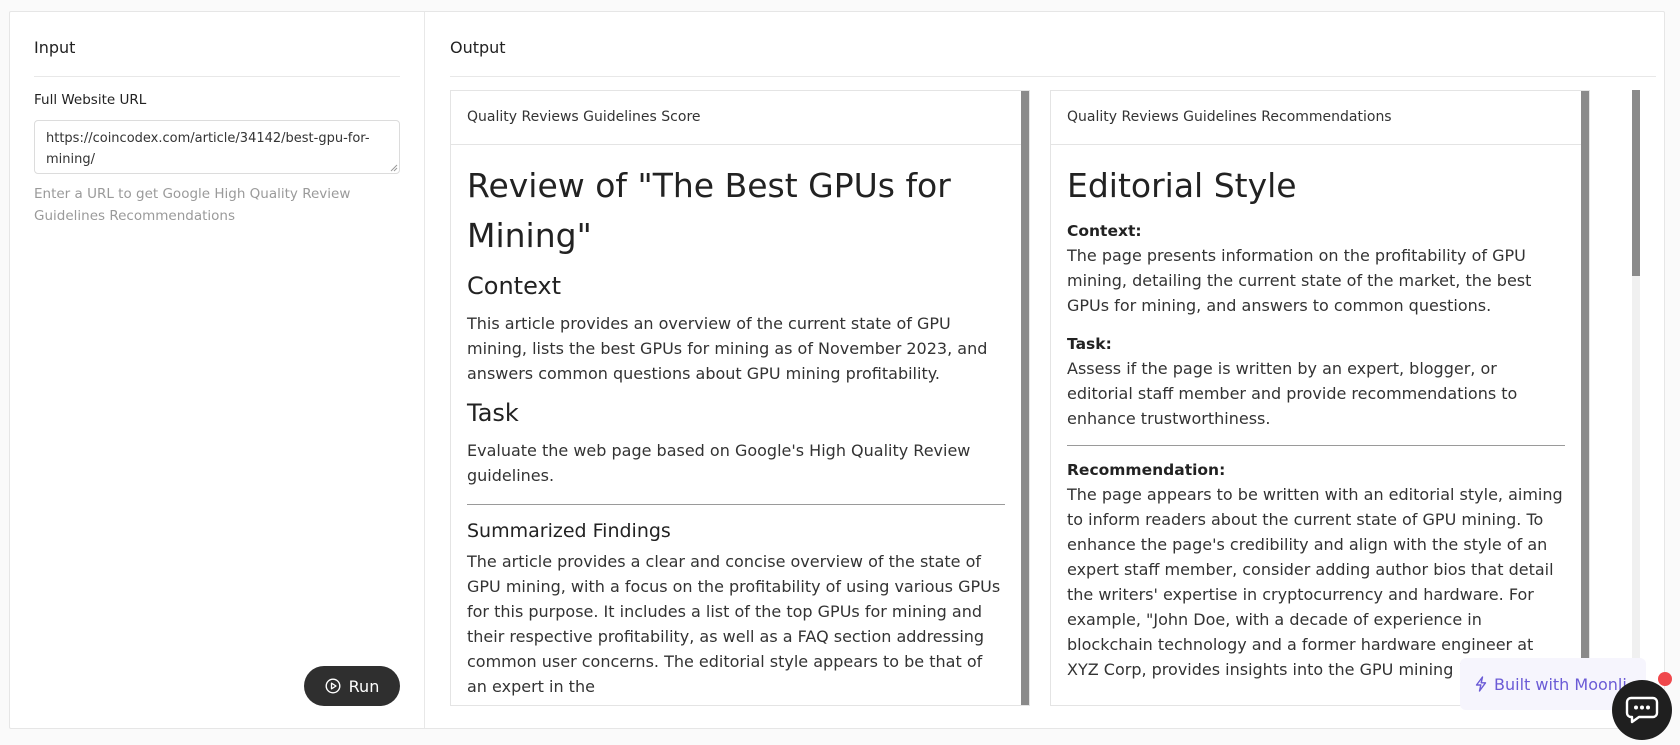 This screenshot has width=1680, height=745. Describe the element at coordinates (736, 504) in the screenshot. I see `findings-divider` at that location.